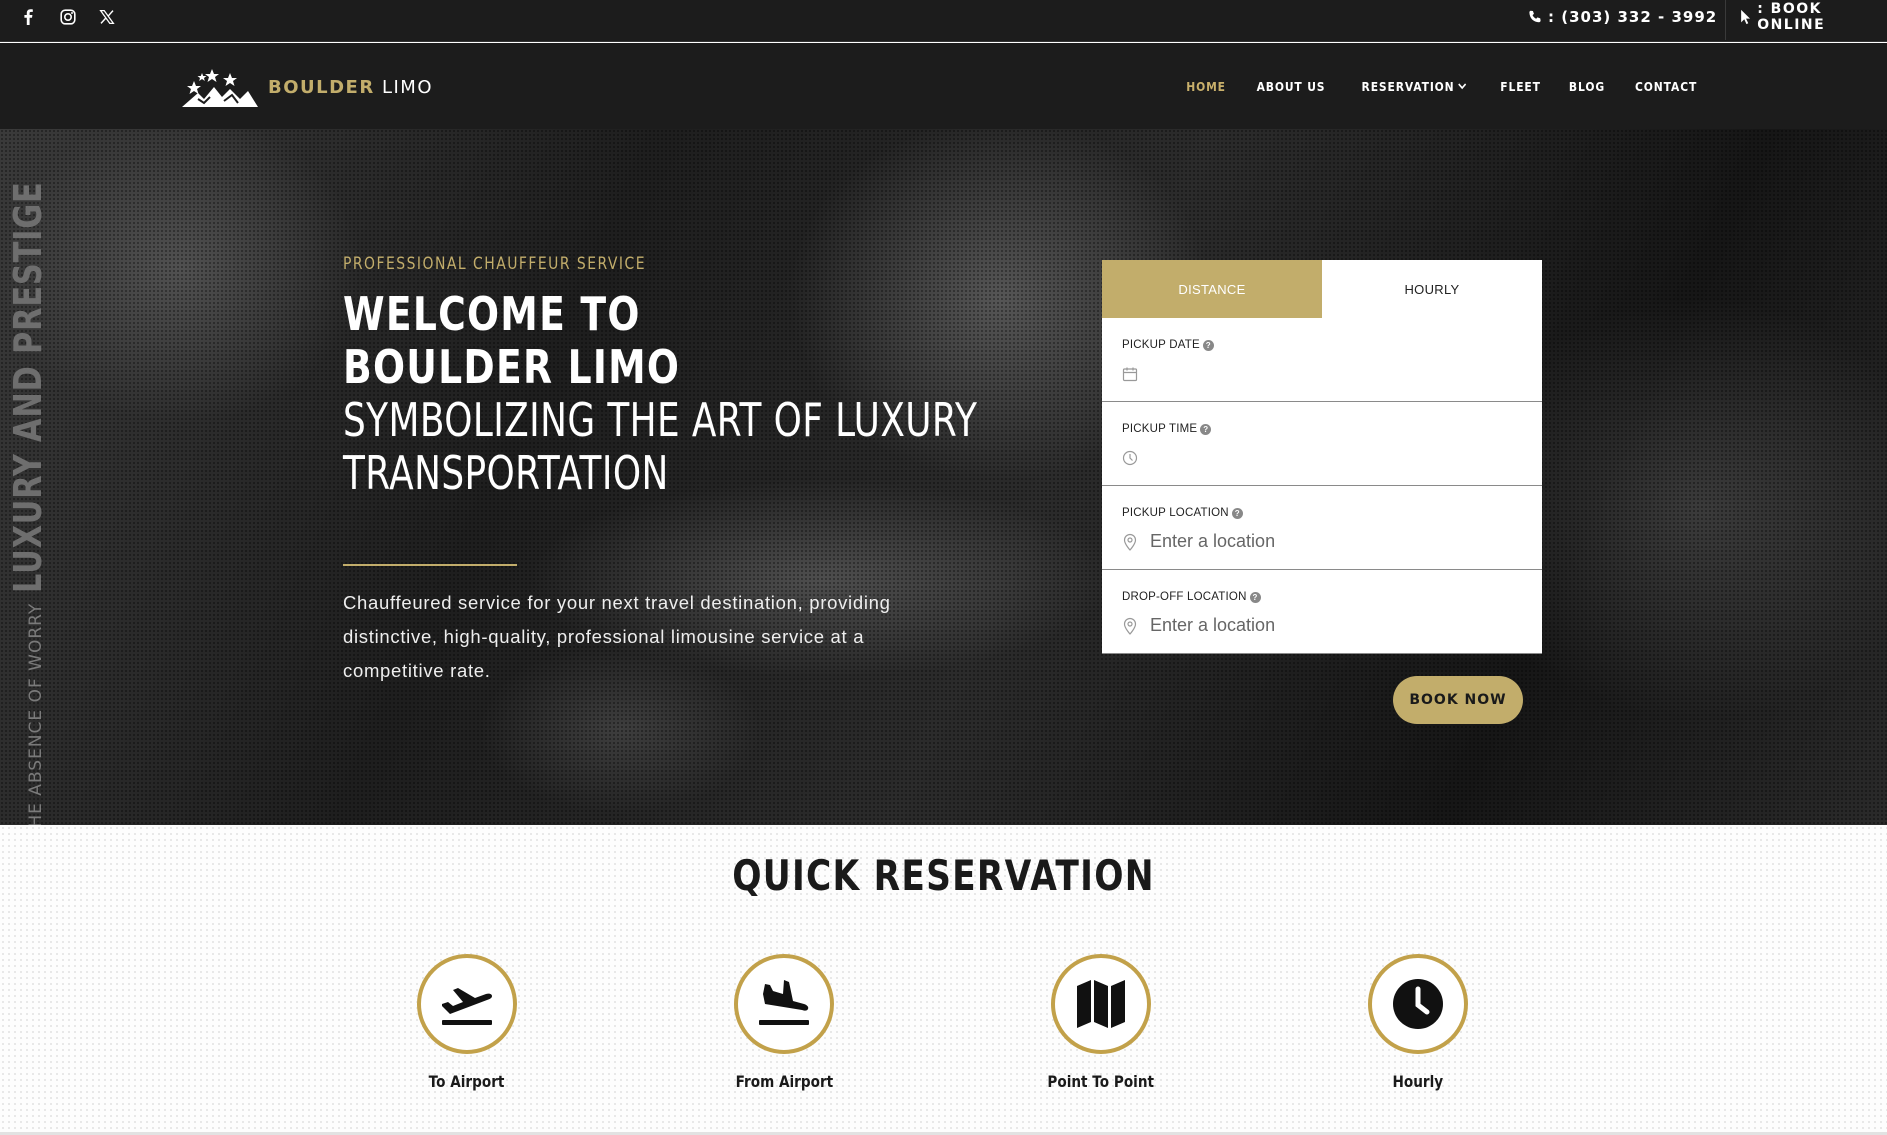 Image resolution: width=1887 pixels, height=1135 pixels. I want to click on quick-item-label: Hourly, so click(1418, 1081).